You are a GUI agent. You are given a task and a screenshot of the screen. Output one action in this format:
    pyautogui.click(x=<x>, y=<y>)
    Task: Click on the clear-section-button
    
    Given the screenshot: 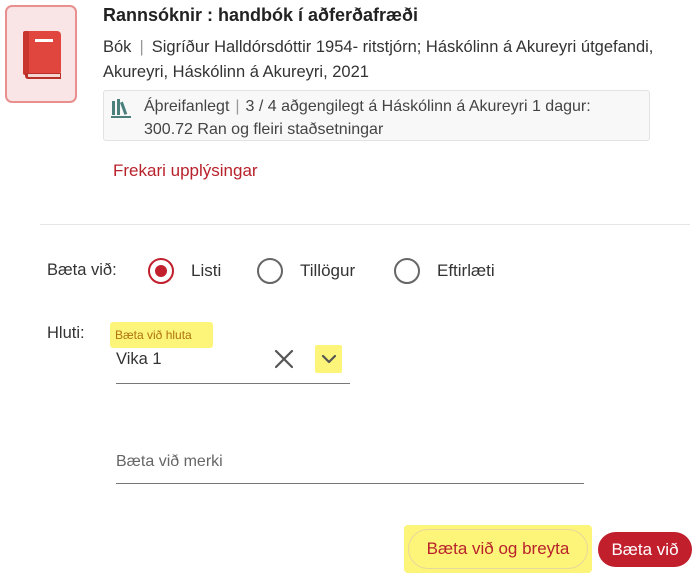 What is the action you would take?
    pyautogui.click(x=284, y=359)
    